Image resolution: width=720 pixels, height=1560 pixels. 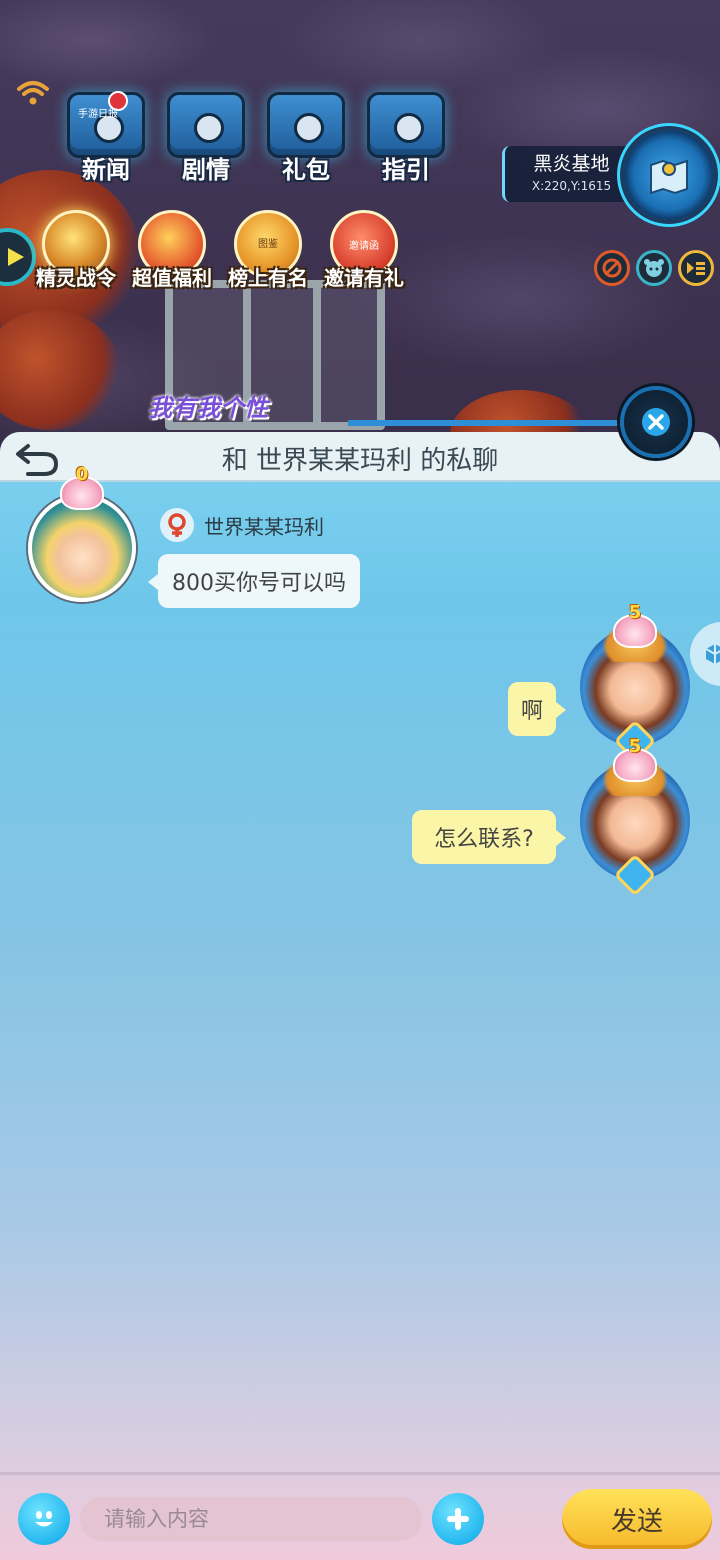 I want to click on chat-title: 和 世界某某玛利 的私聊, so click(x=360, y=461).